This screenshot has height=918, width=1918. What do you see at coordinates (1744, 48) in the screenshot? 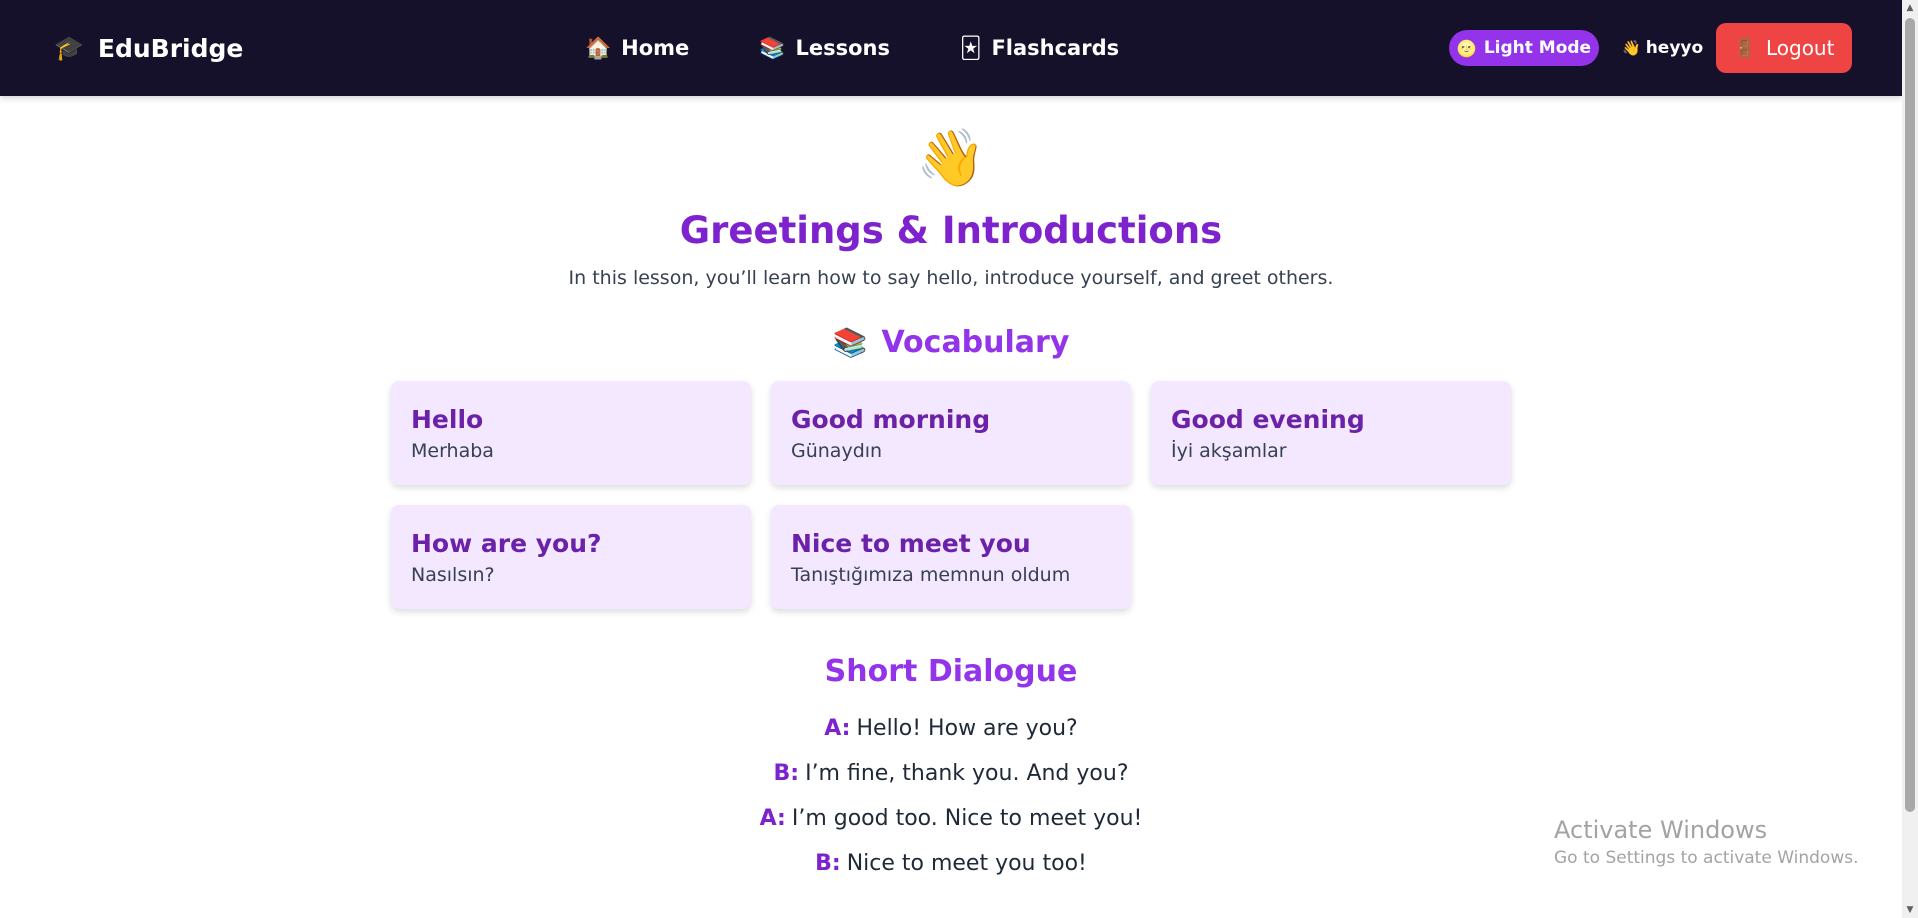
I see `door-icon: 🚪` at bounding box center [1744, 48].